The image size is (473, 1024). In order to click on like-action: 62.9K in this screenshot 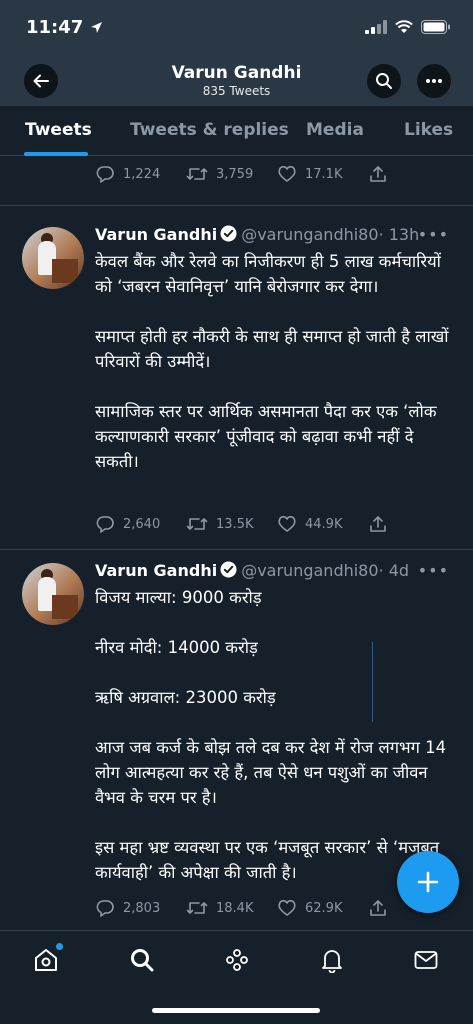, I will do `click(322, 908)`.